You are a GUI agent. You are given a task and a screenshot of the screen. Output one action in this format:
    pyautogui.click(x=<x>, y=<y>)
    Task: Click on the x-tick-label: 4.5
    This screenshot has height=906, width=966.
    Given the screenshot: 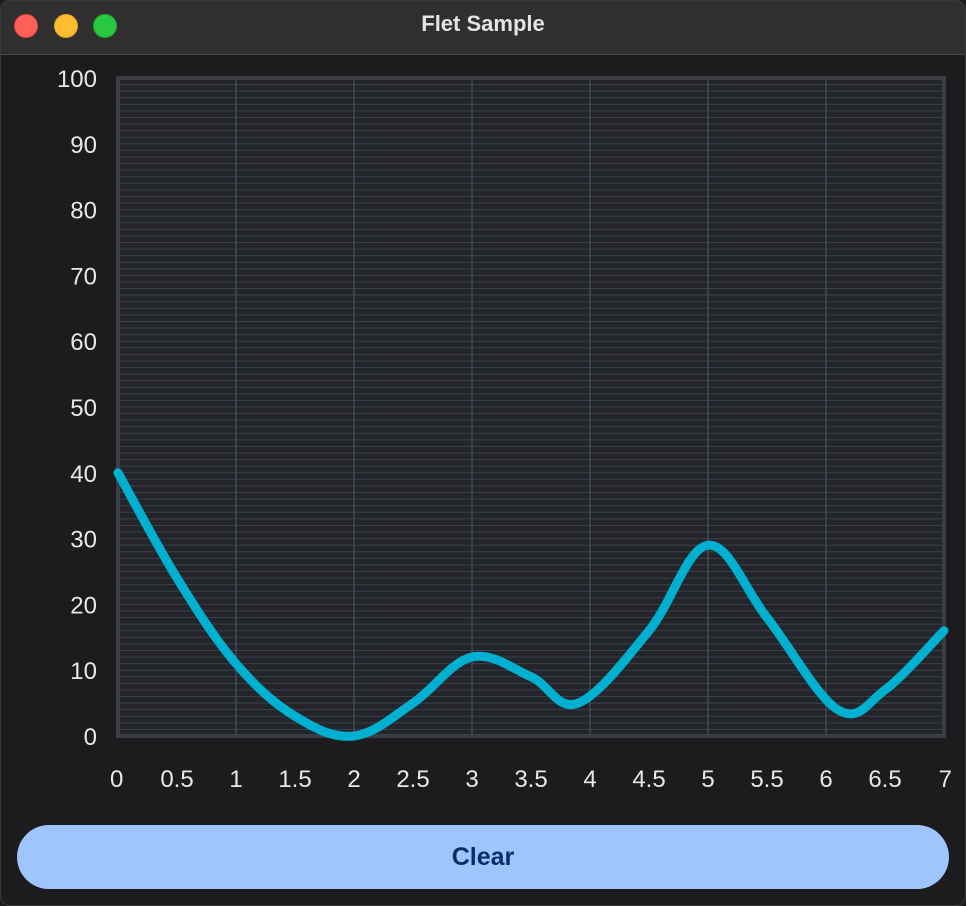 What is the action you would take?
    pyautogui.click(x=648, y=779)
    